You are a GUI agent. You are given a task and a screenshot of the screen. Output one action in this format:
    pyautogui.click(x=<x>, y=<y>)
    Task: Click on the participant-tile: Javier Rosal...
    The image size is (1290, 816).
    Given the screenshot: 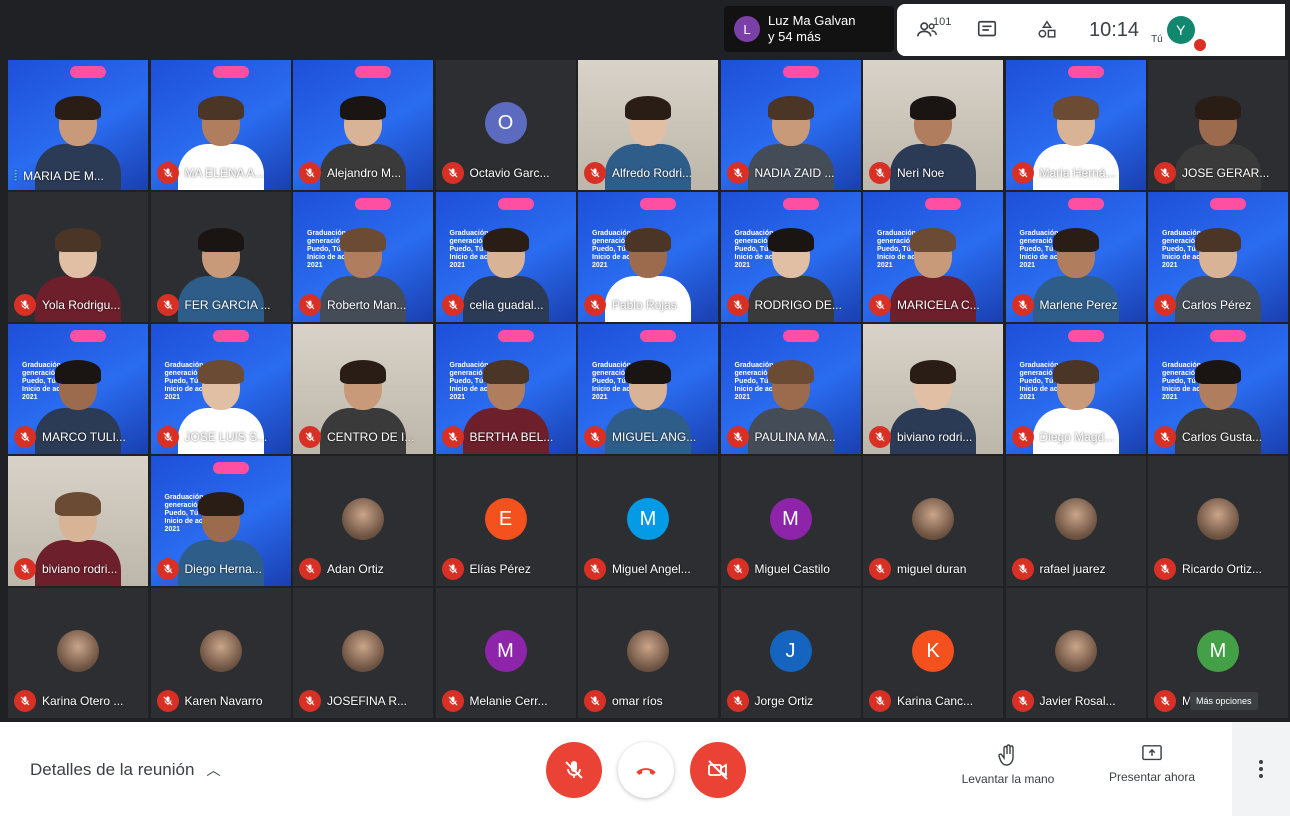 What is the action you would take?
    pyautogui.click(x=1075, y=653)
    